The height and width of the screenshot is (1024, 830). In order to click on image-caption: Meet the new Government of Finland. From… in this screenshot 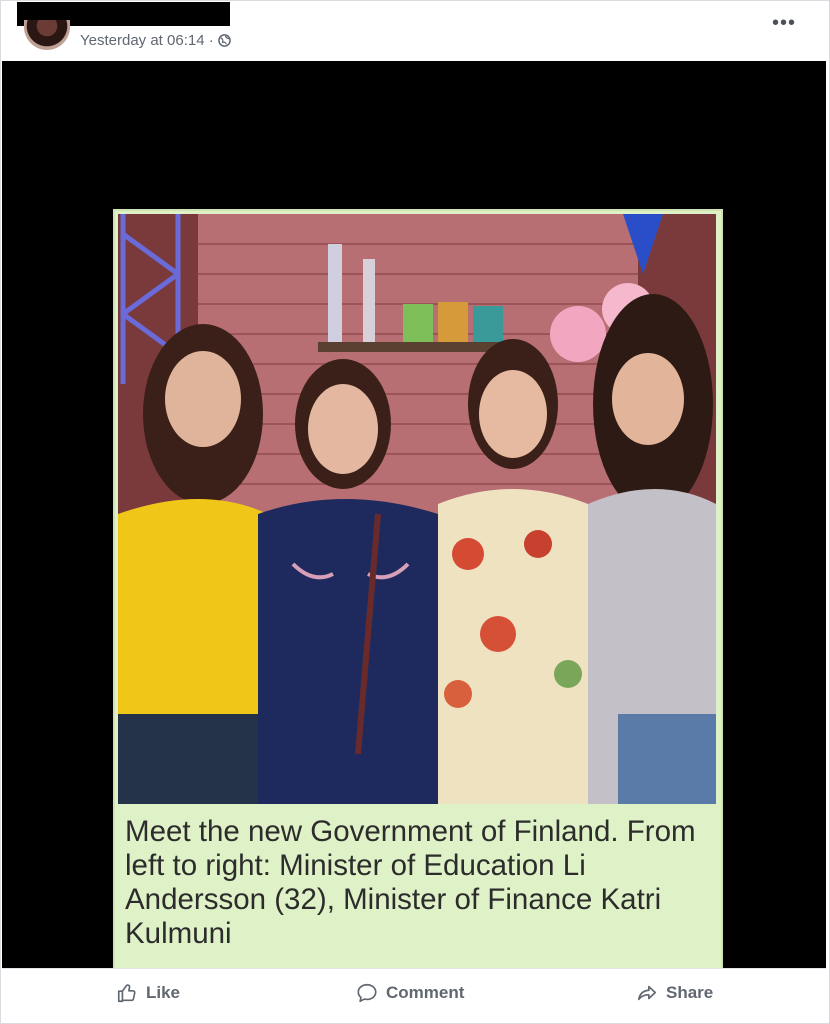, I will do `click(410, 882)`.